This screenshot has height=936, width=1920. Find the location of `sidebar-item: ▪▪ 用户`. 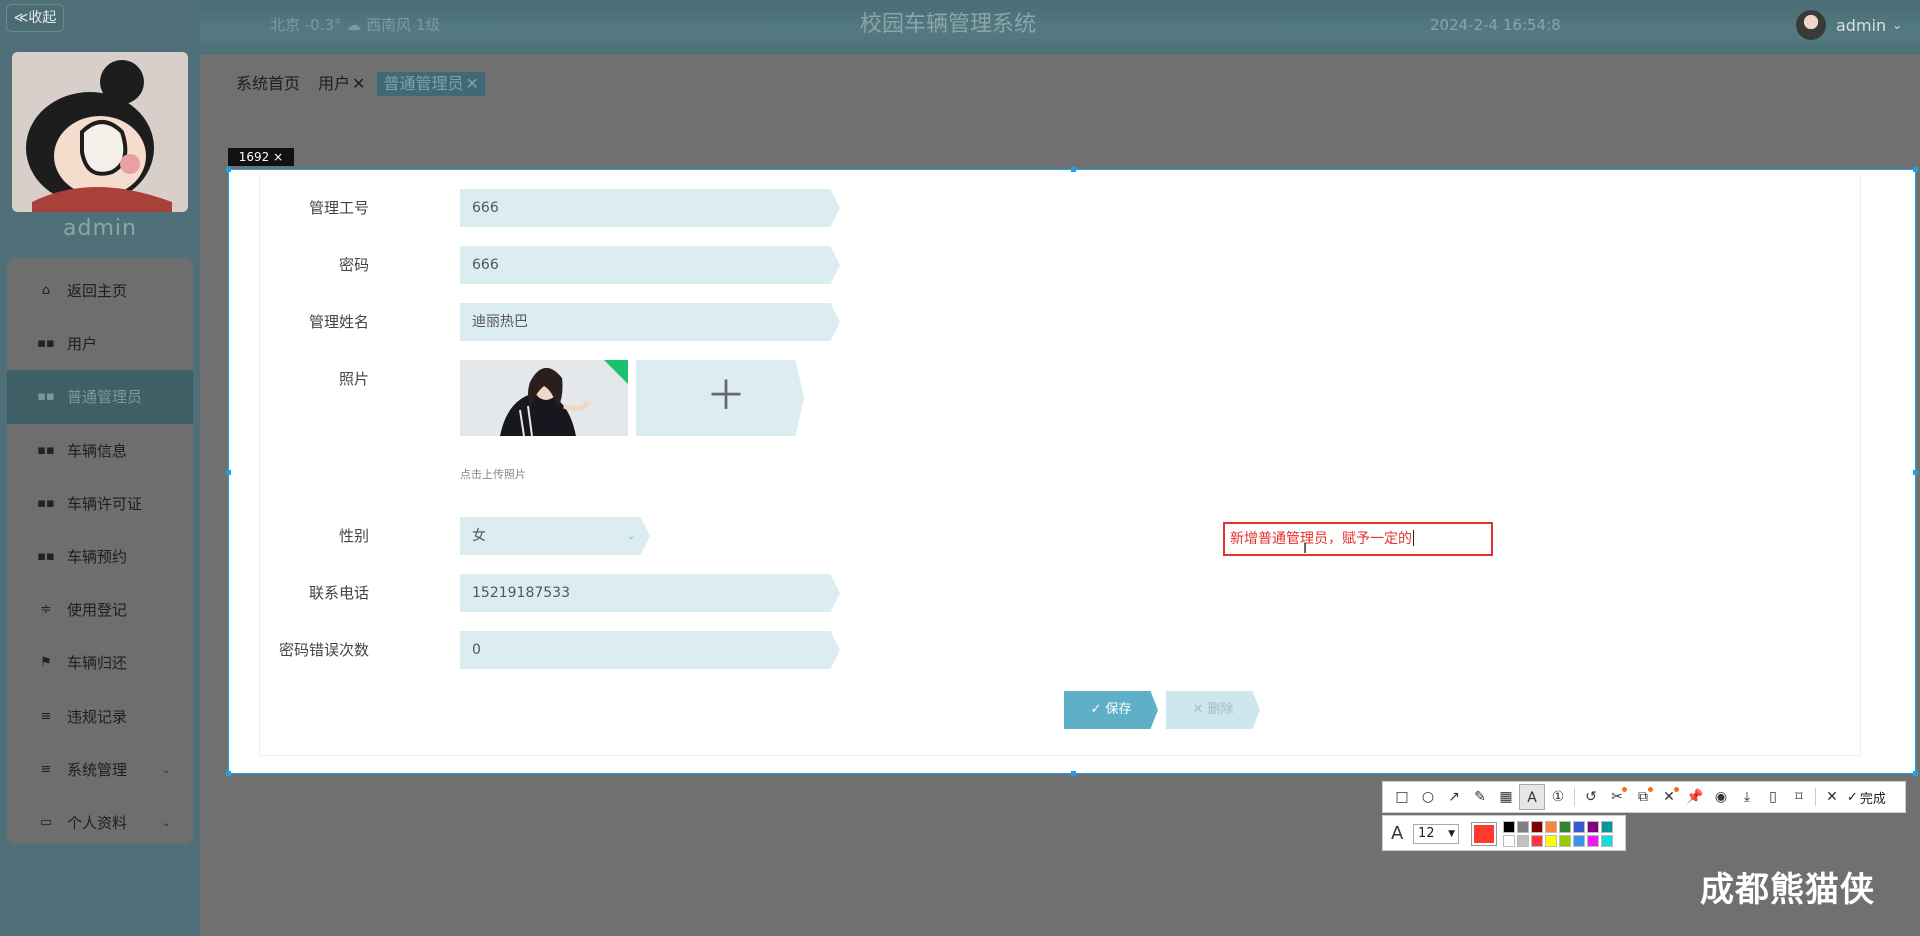

sidebar-item: ▪▪ 用户 is located at coordinates (100, 343).